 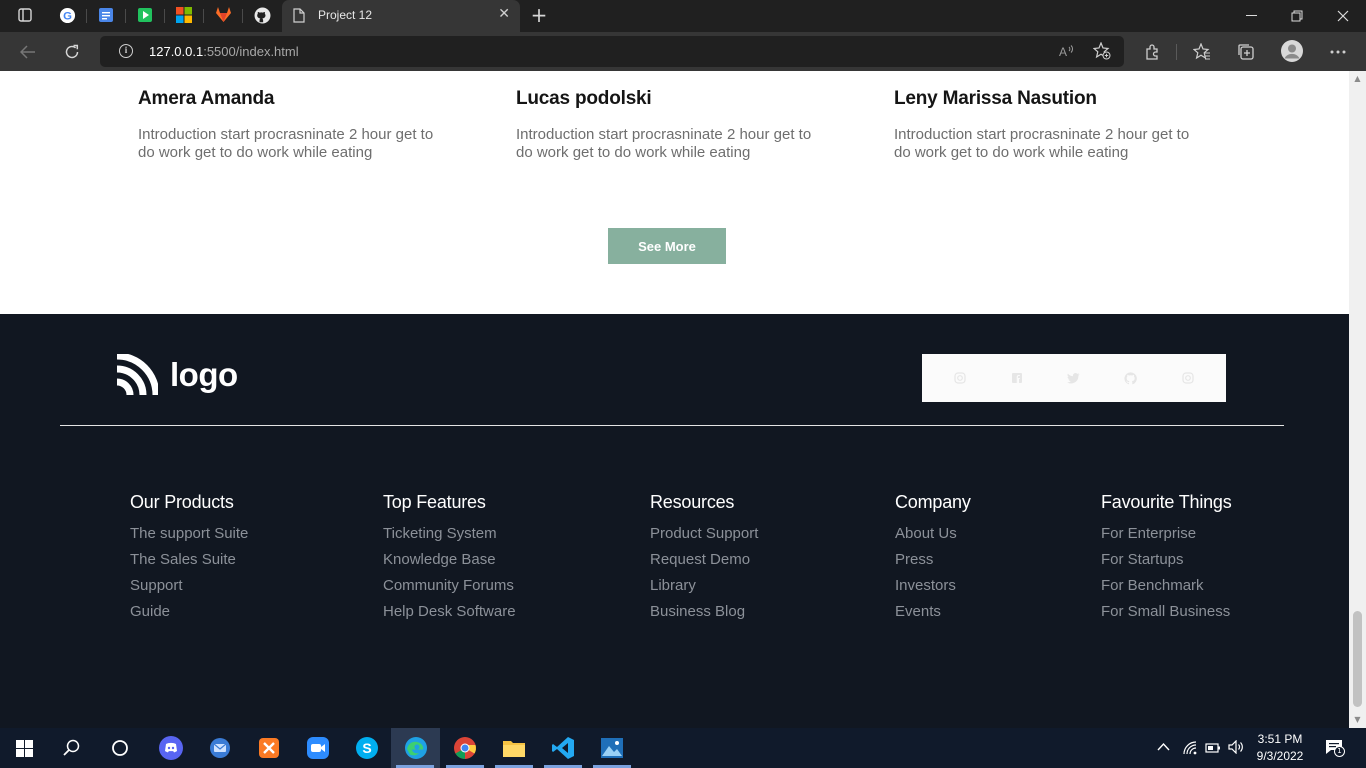 I want to click on read-aloud-icon: A, so click(x=1067, y=51).